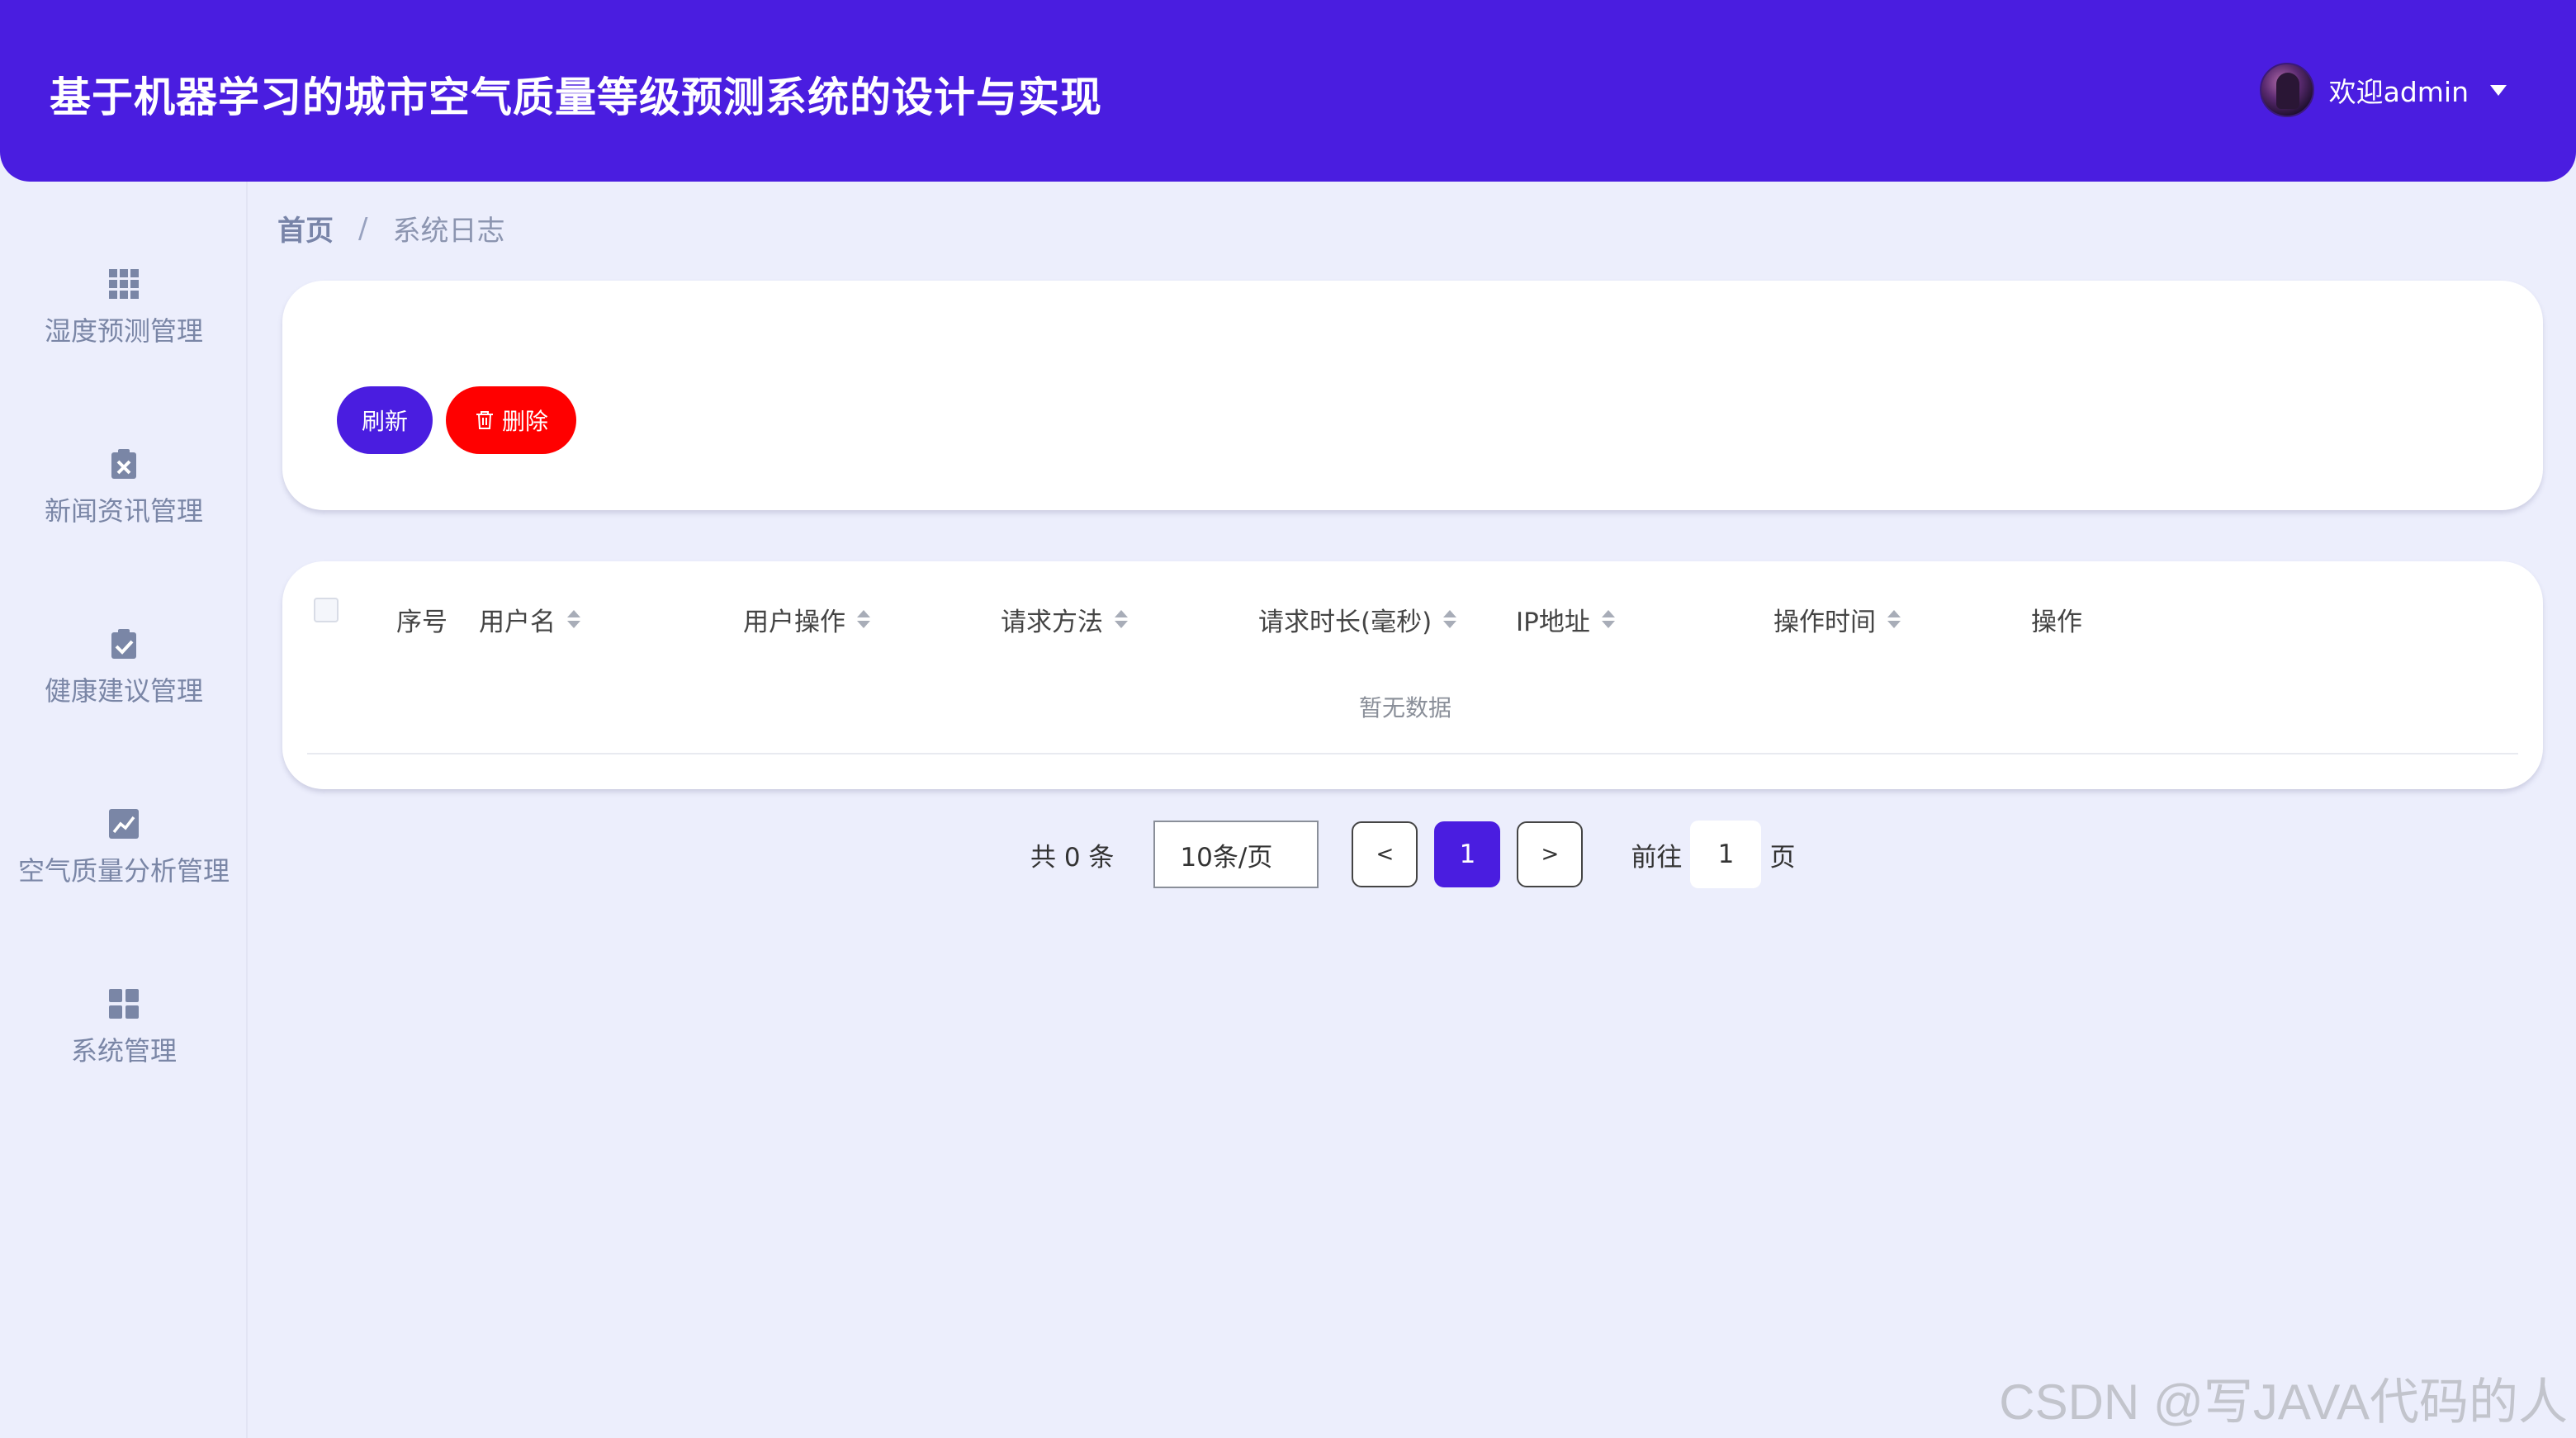 The width and height of the screenshot is (2576, 1438). I want to click on column-header-ip: IP地址, so click(1565, 619).